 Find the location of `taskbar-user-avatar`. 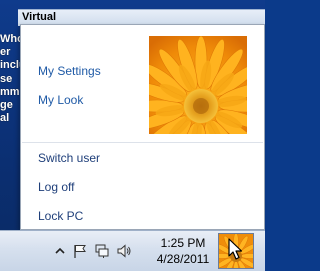

taskbar-user-avatar is located at coordinates (236, 251).